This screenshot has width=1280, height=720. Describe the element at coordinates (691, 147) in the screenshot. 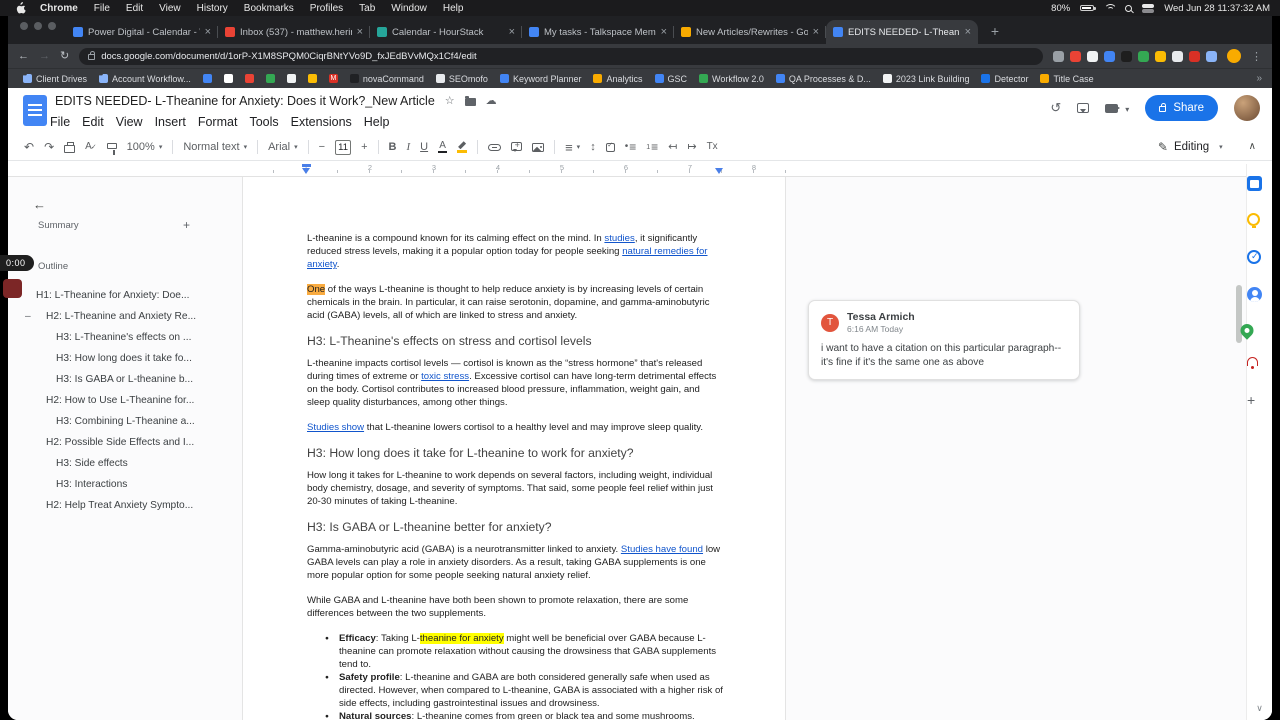

I see `increase-indent-icon` at that location.